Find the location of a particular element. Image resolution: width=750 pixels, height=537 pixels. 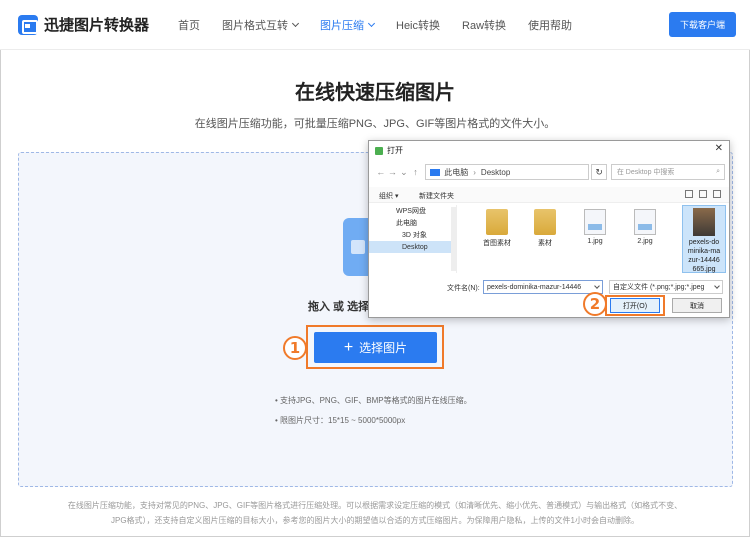

nav-pane-label: 此电脑 is located at coordinates (406, 223).